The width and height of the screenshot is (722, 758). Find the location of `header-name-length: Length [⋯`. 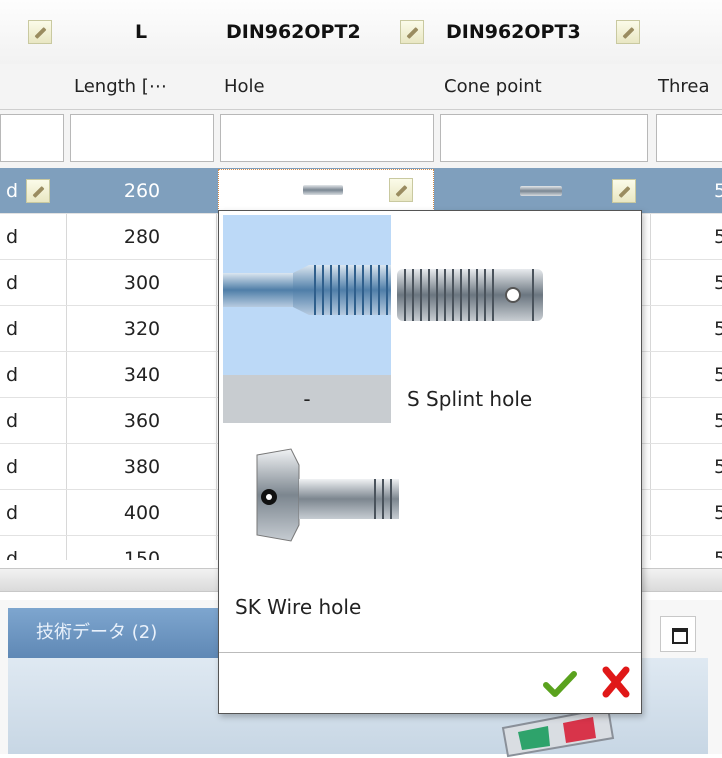

header-name-length: Length [⋯ is located at coordinates (141, 87).